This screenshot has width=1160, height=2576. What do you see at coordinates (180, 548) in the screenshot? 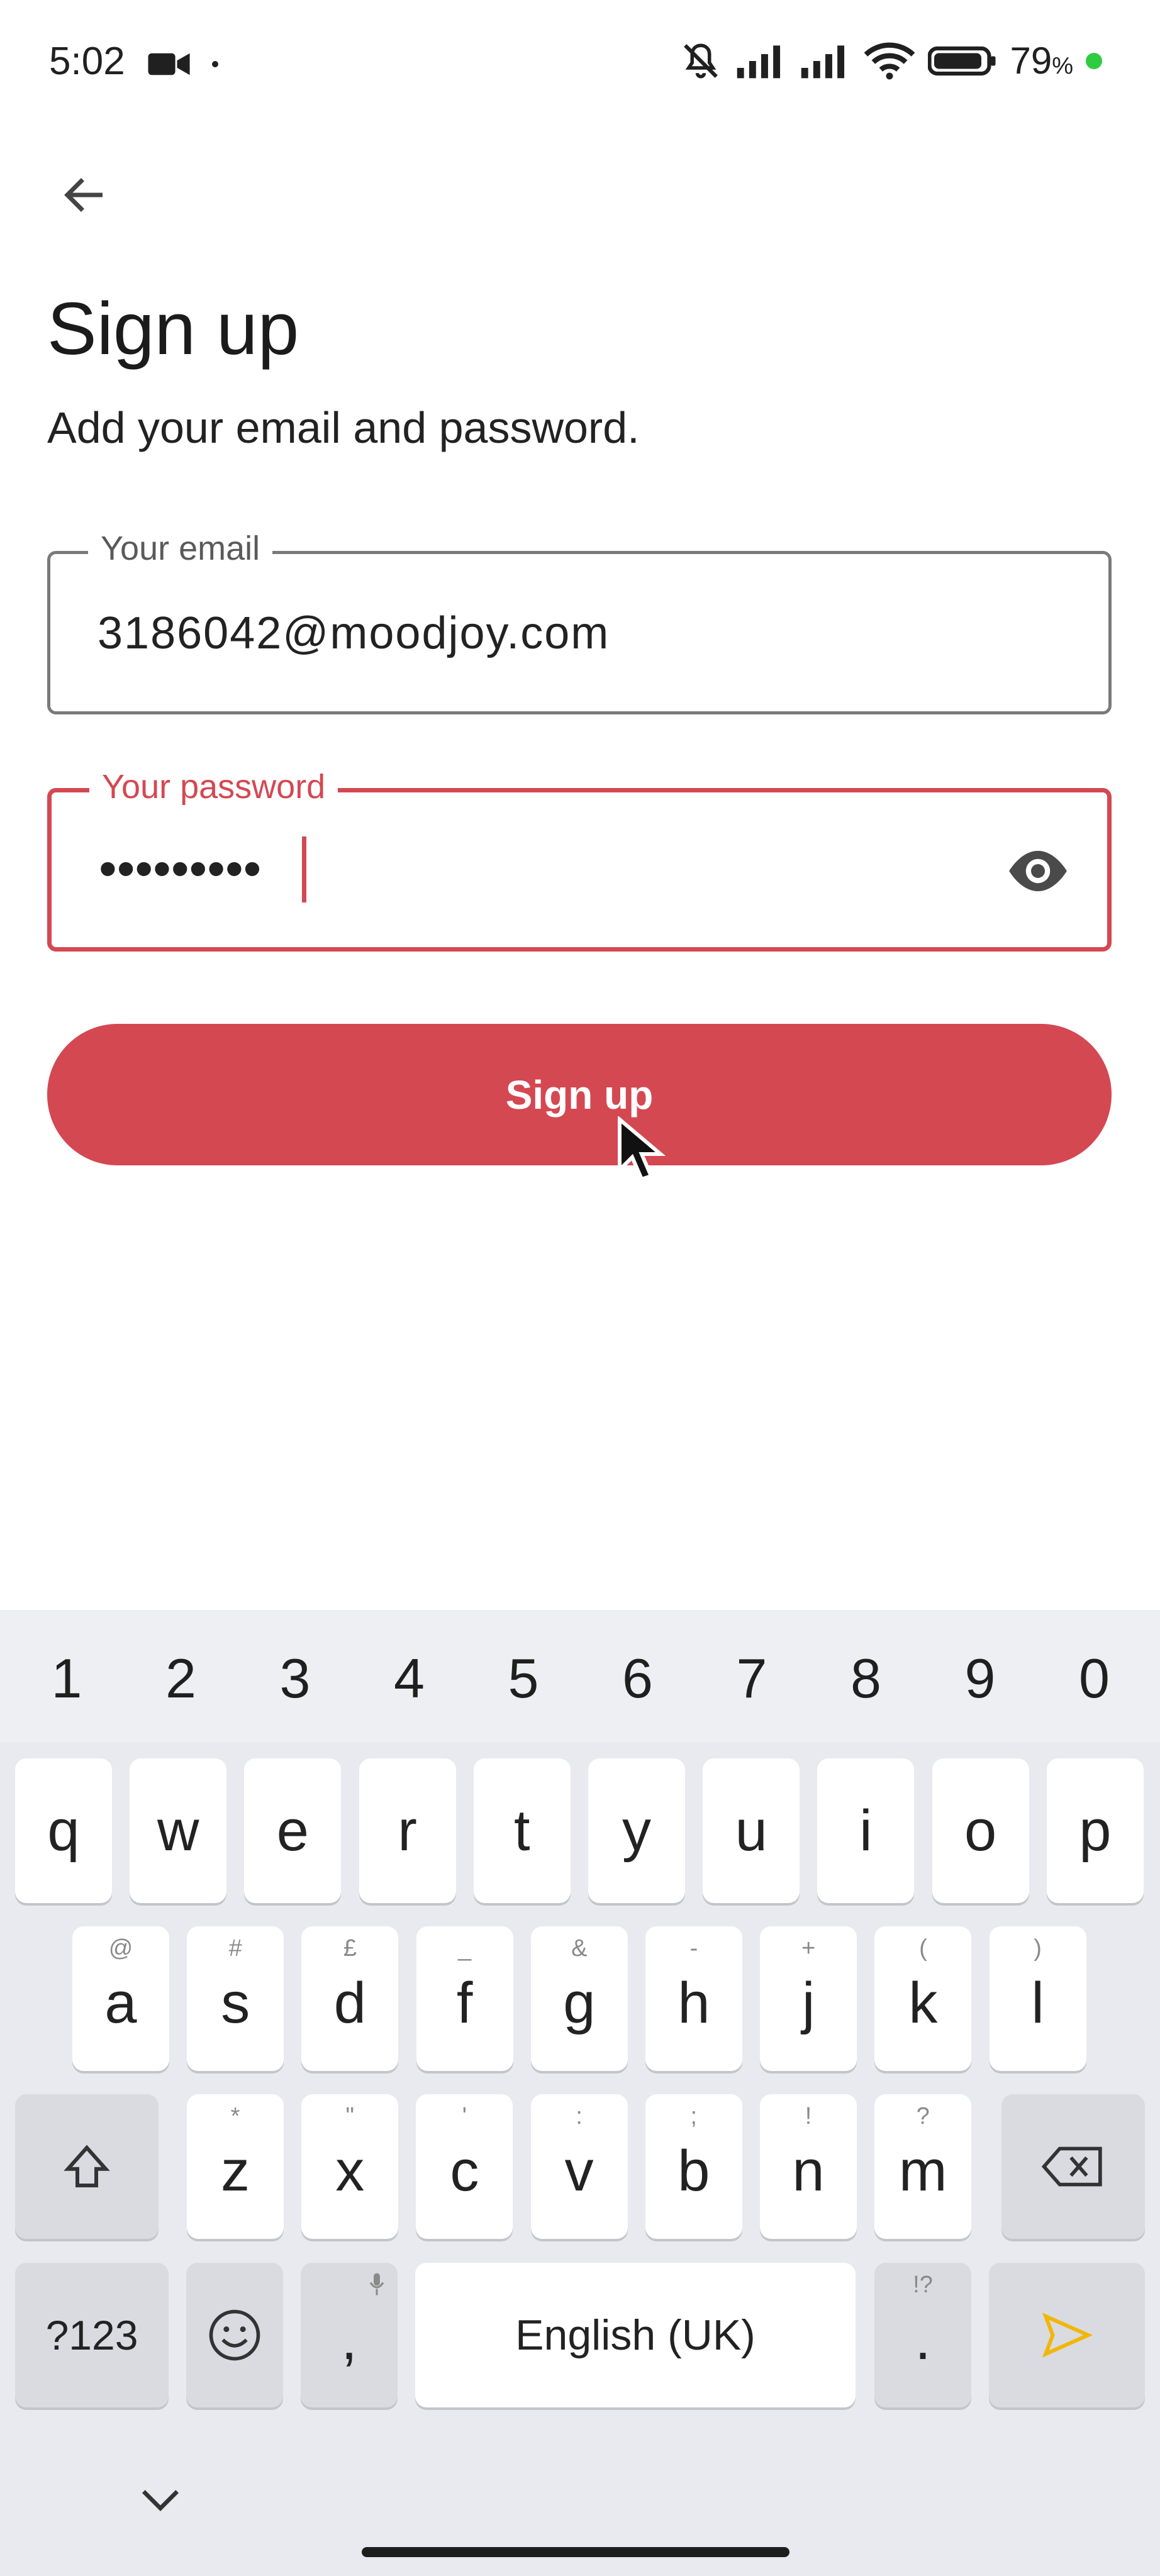
I see `email-field-label: Your email` at bounding box center [180, 548].